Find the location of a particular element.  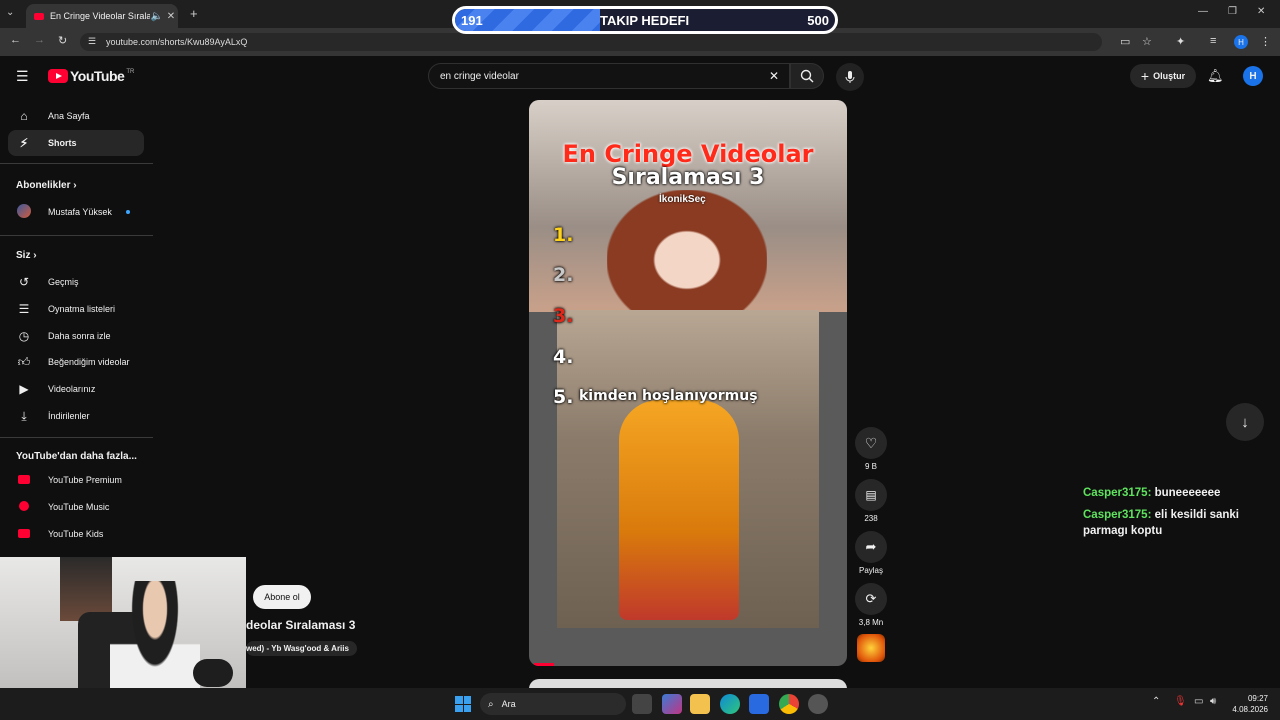

sidebar-item-playlists: ☰ Oynatma listeleri is located at coordinates (76, 309).